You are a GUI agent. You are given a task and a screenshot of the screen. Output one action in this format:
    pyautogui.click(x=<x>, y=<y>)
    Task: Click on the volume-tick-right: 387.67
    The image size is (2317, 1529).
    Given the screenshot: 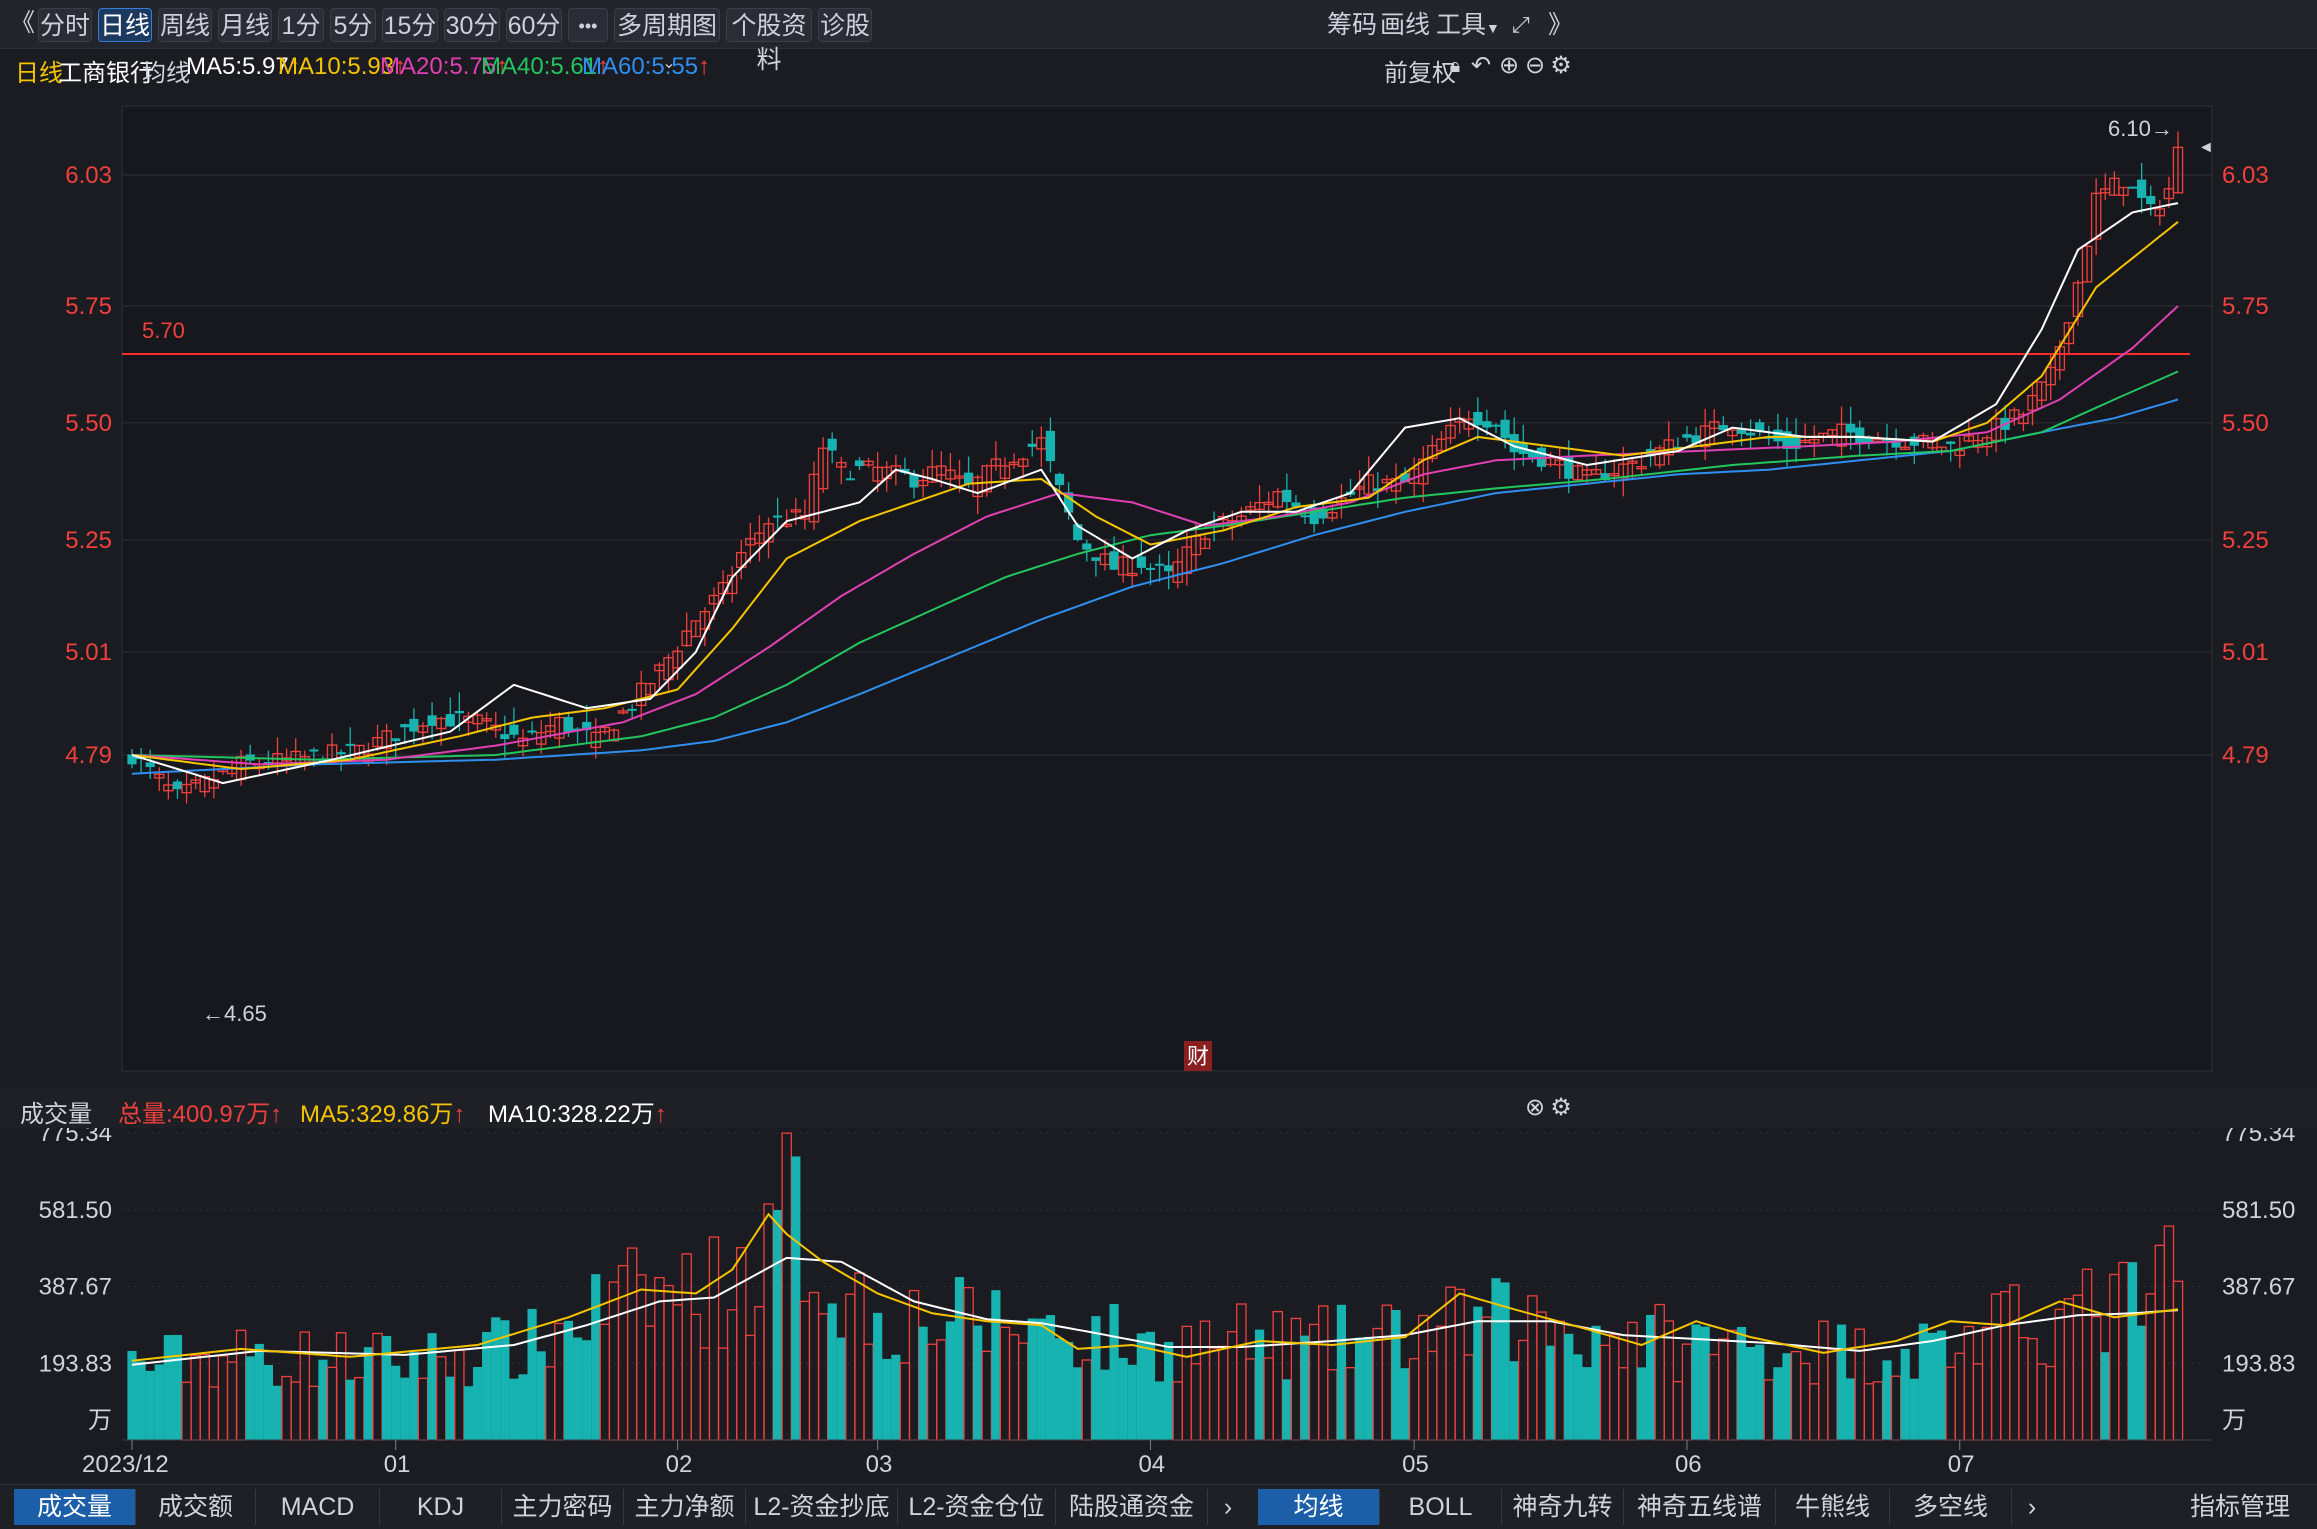 What is the action you would take?
    pyautogui.click(x=2258, y=1287)
    